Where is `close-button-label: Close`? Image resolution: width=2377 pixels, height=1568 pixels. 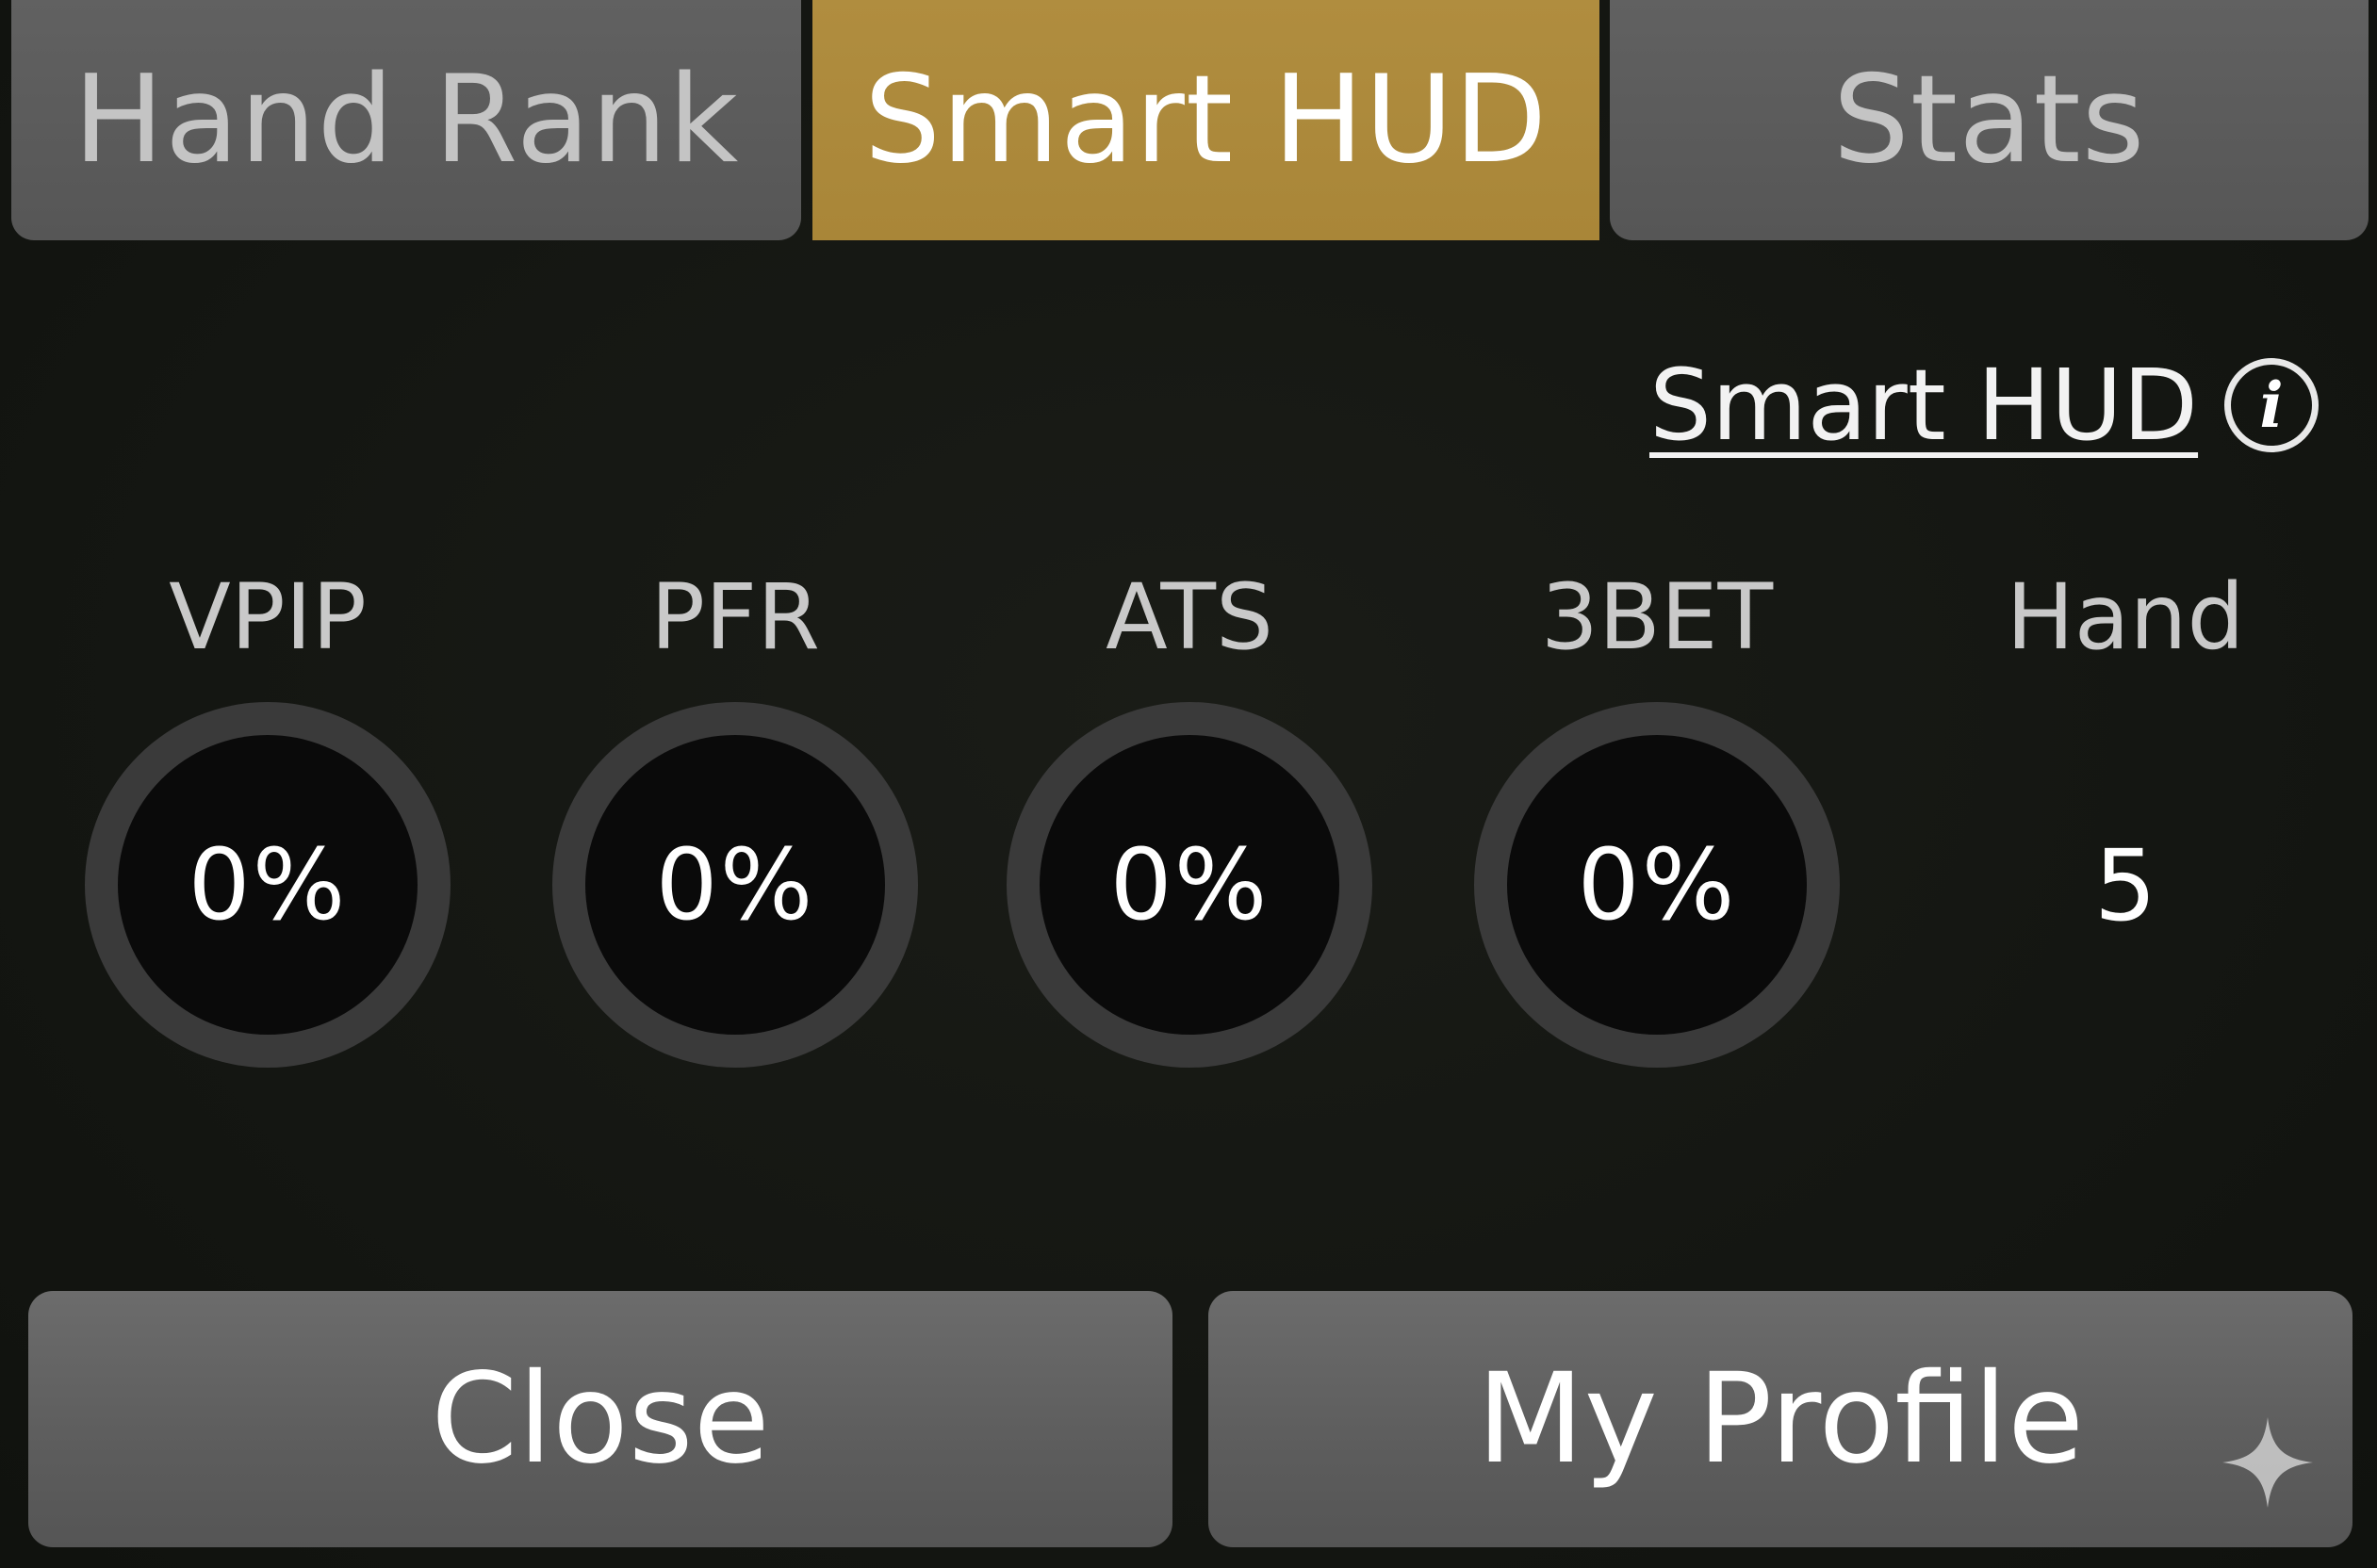
close-button-label: Close is located at coordinates (600, 1419).